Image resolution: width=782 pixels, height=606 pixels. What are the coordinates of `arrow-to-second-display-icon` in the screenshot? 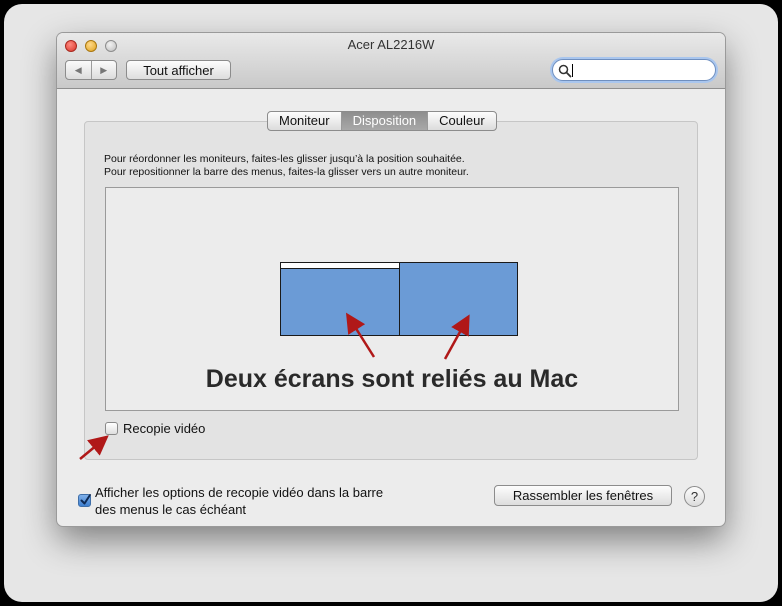 It's located at (456, 337).